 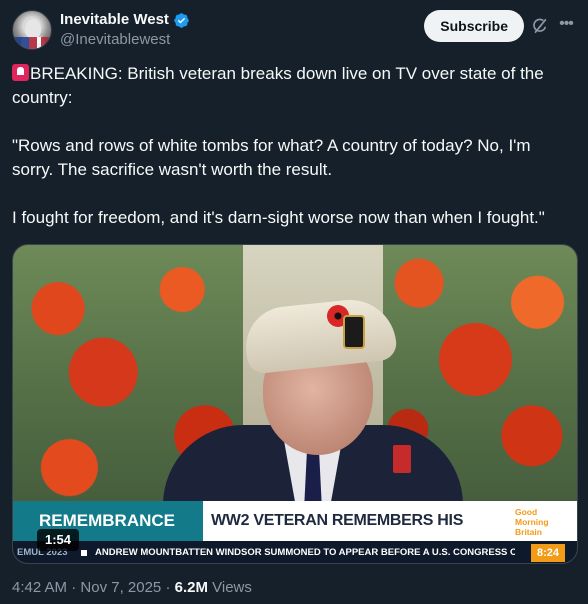 I want to click on tweet-meta: 4:42 AM · Nov 7, 2025 · 6.2M Views, so click(x=132, y=588).